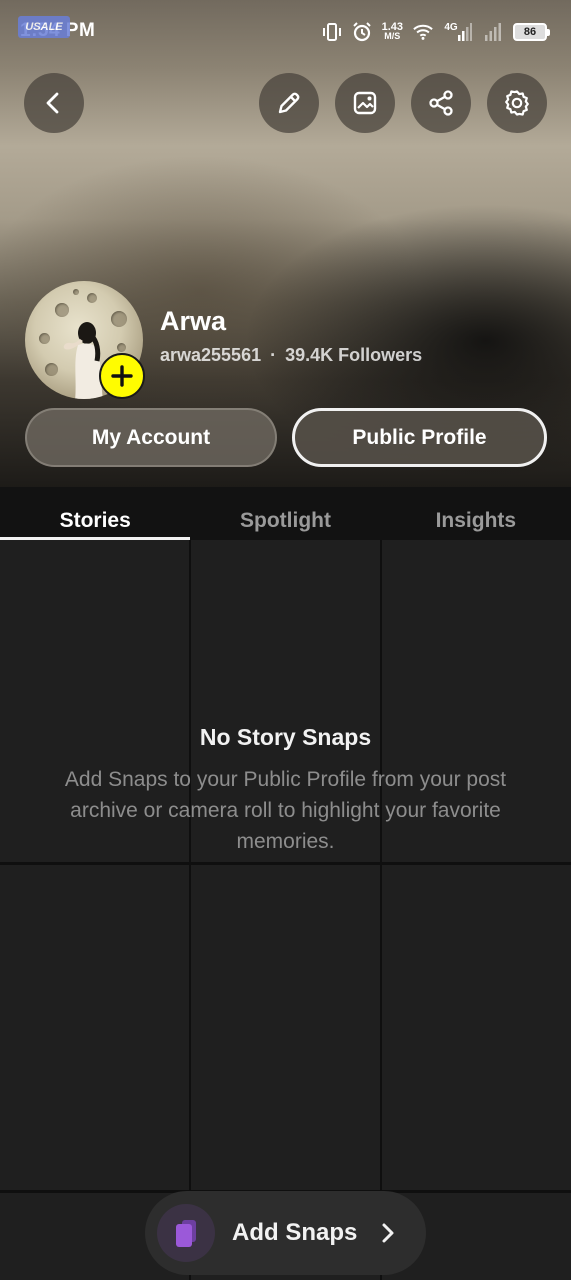 Image resolution: width=571 pixels, height=1280 pixels. I want to click on network-type: 4G, so click(451, 27).